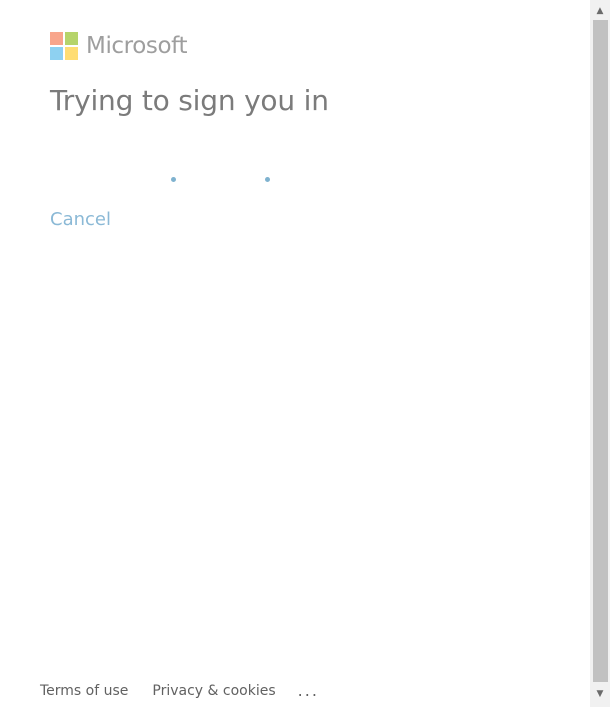 The image size is (610, 707). I want to click on logo-square-yellow, so click(71, 53).